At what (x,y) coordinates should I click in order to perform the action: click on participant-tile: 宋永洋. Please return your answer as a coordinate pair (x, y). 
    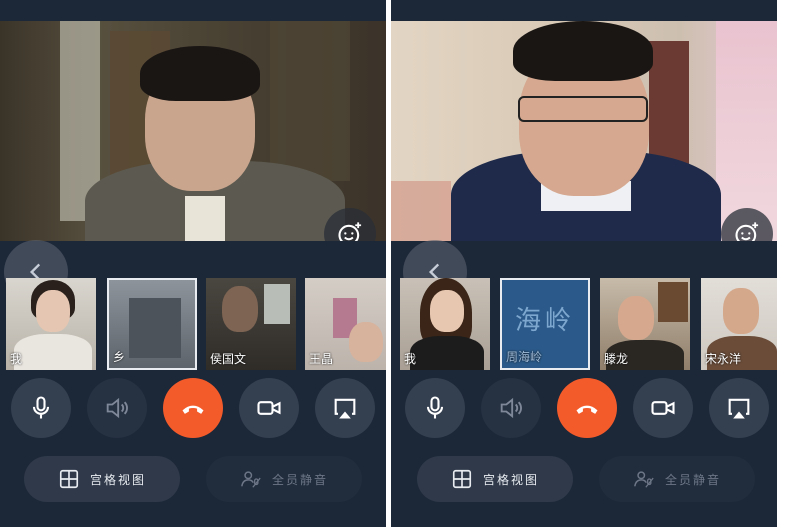
    Looking at the image, I should click on (739, 324).